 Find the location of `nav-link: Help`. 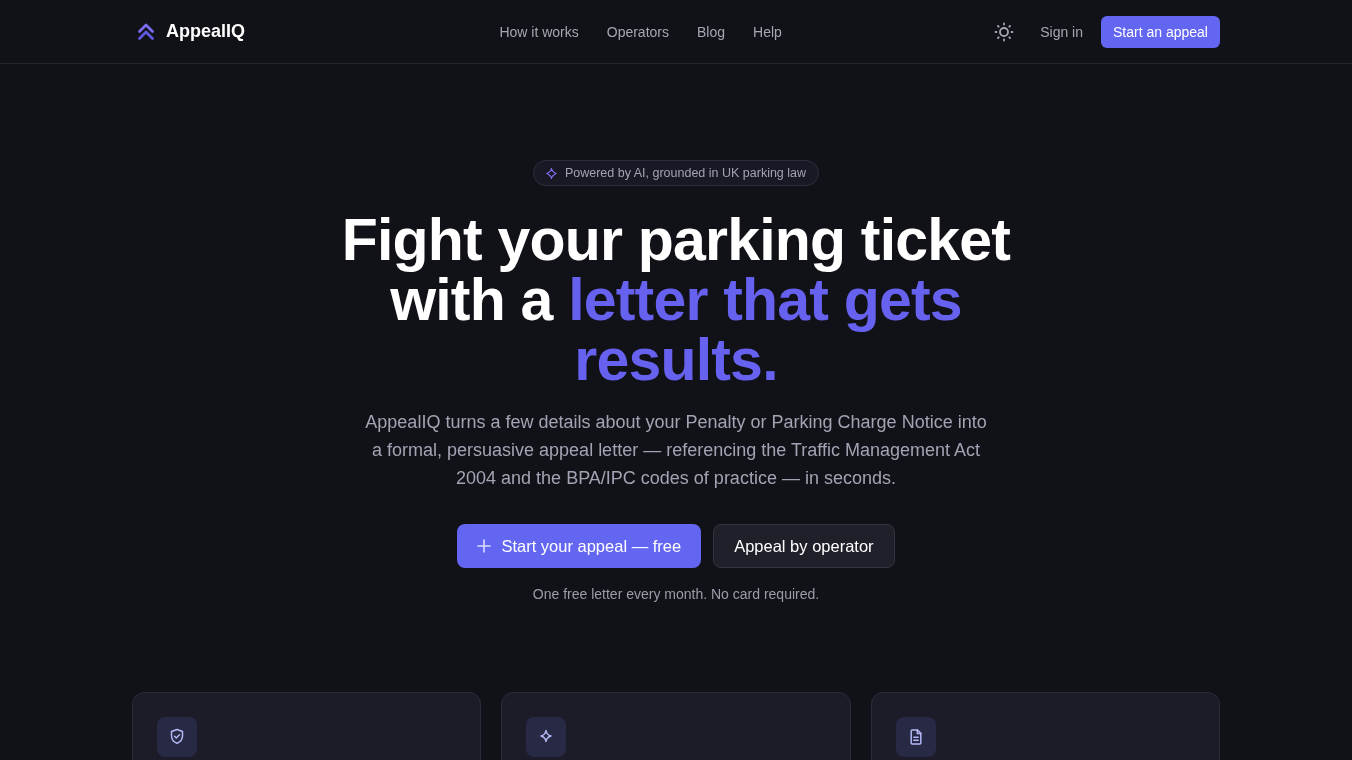

nav-link: Help is located at coordinates (767, 31).